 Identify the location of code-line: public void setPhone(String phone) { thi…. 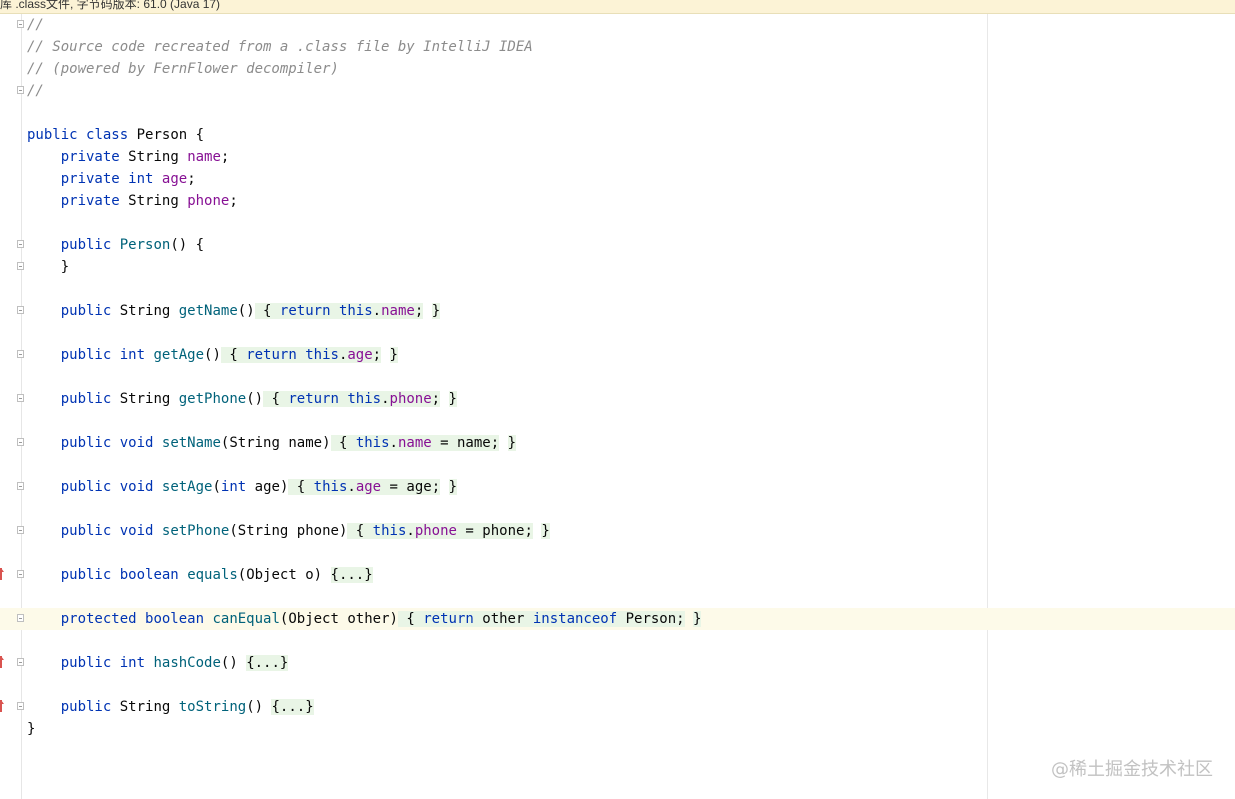
(359, 531).